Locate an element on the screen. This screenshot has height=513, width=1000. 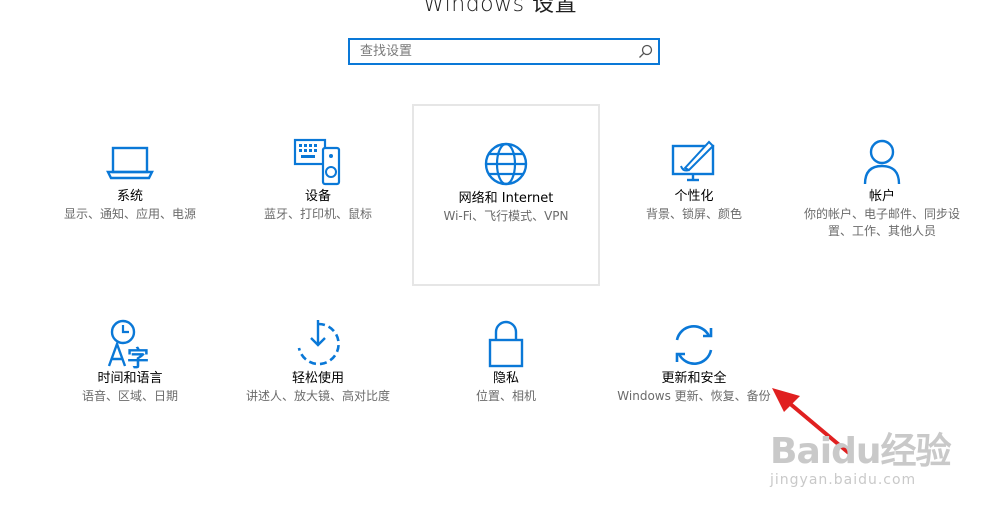
search-icon is located at coordinates (645, 52).